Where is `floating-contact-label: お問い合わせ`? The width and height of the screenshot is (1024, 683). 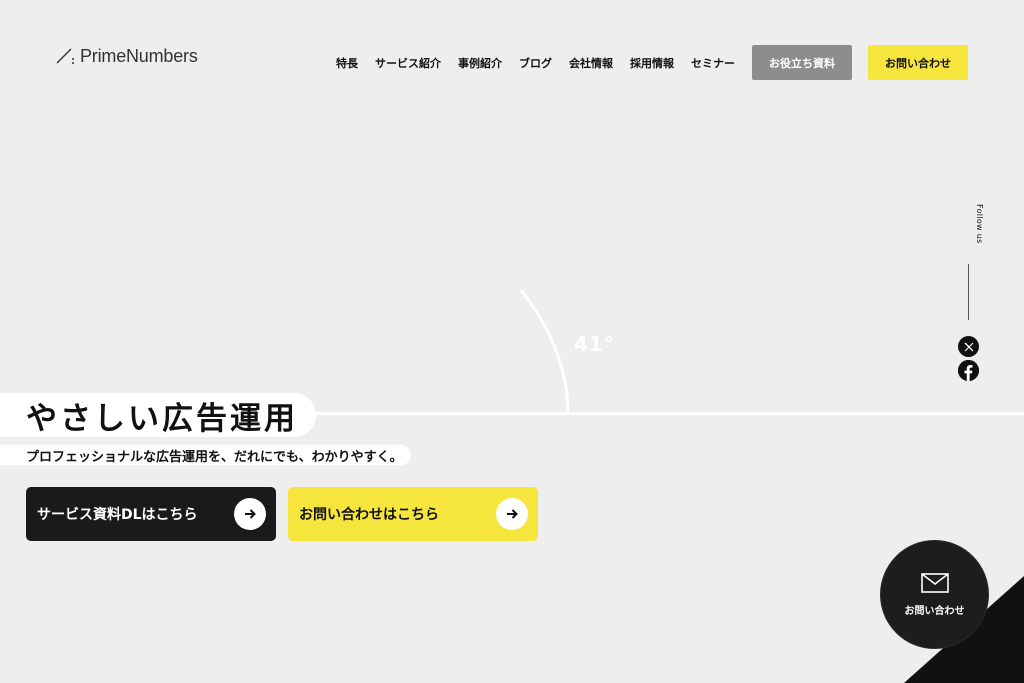 floating-contact-label: お問い合わせ is located at coordinates (934, 611).